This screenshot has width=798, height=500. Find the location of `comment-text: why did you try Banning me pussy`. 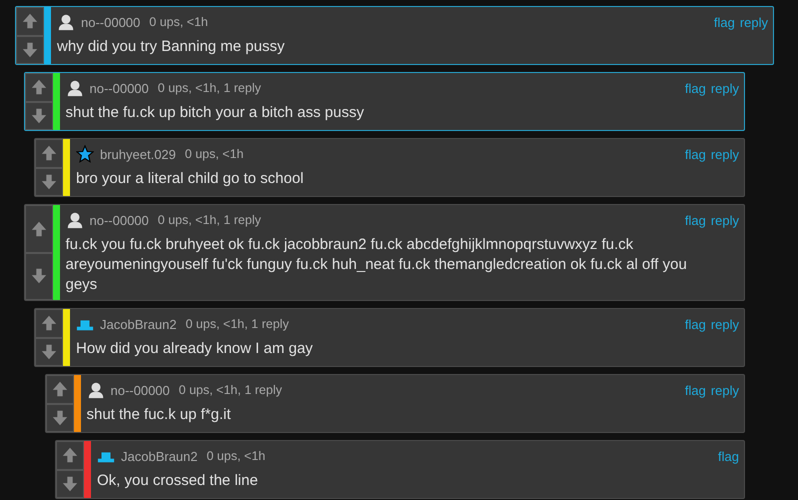

comment-text: why did you try Banning me pussy is located at coordinates (171, 47).